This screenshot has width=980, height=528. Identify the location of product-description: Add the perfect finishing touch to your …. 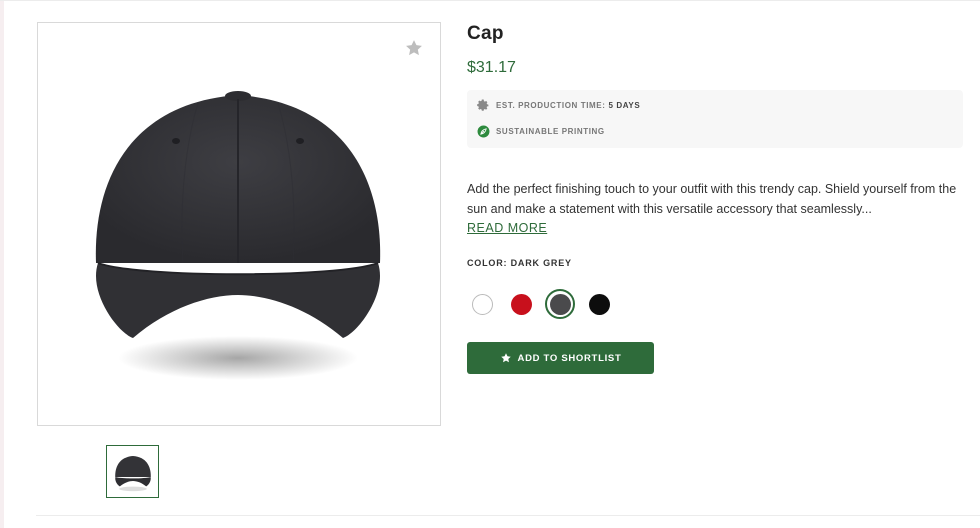
(715, 209).